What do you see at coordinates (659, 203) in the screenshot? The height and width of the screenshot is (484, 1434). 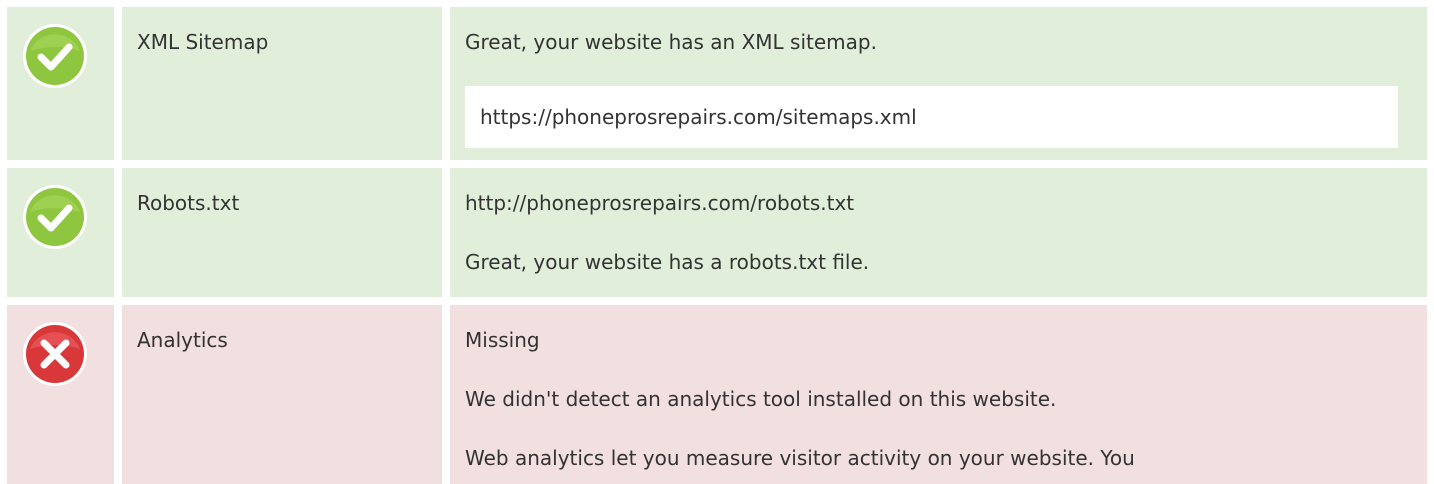 I see `robots-url: http://phoneprosrepairs.com/robots.txt` at bounding box center [659, 203].